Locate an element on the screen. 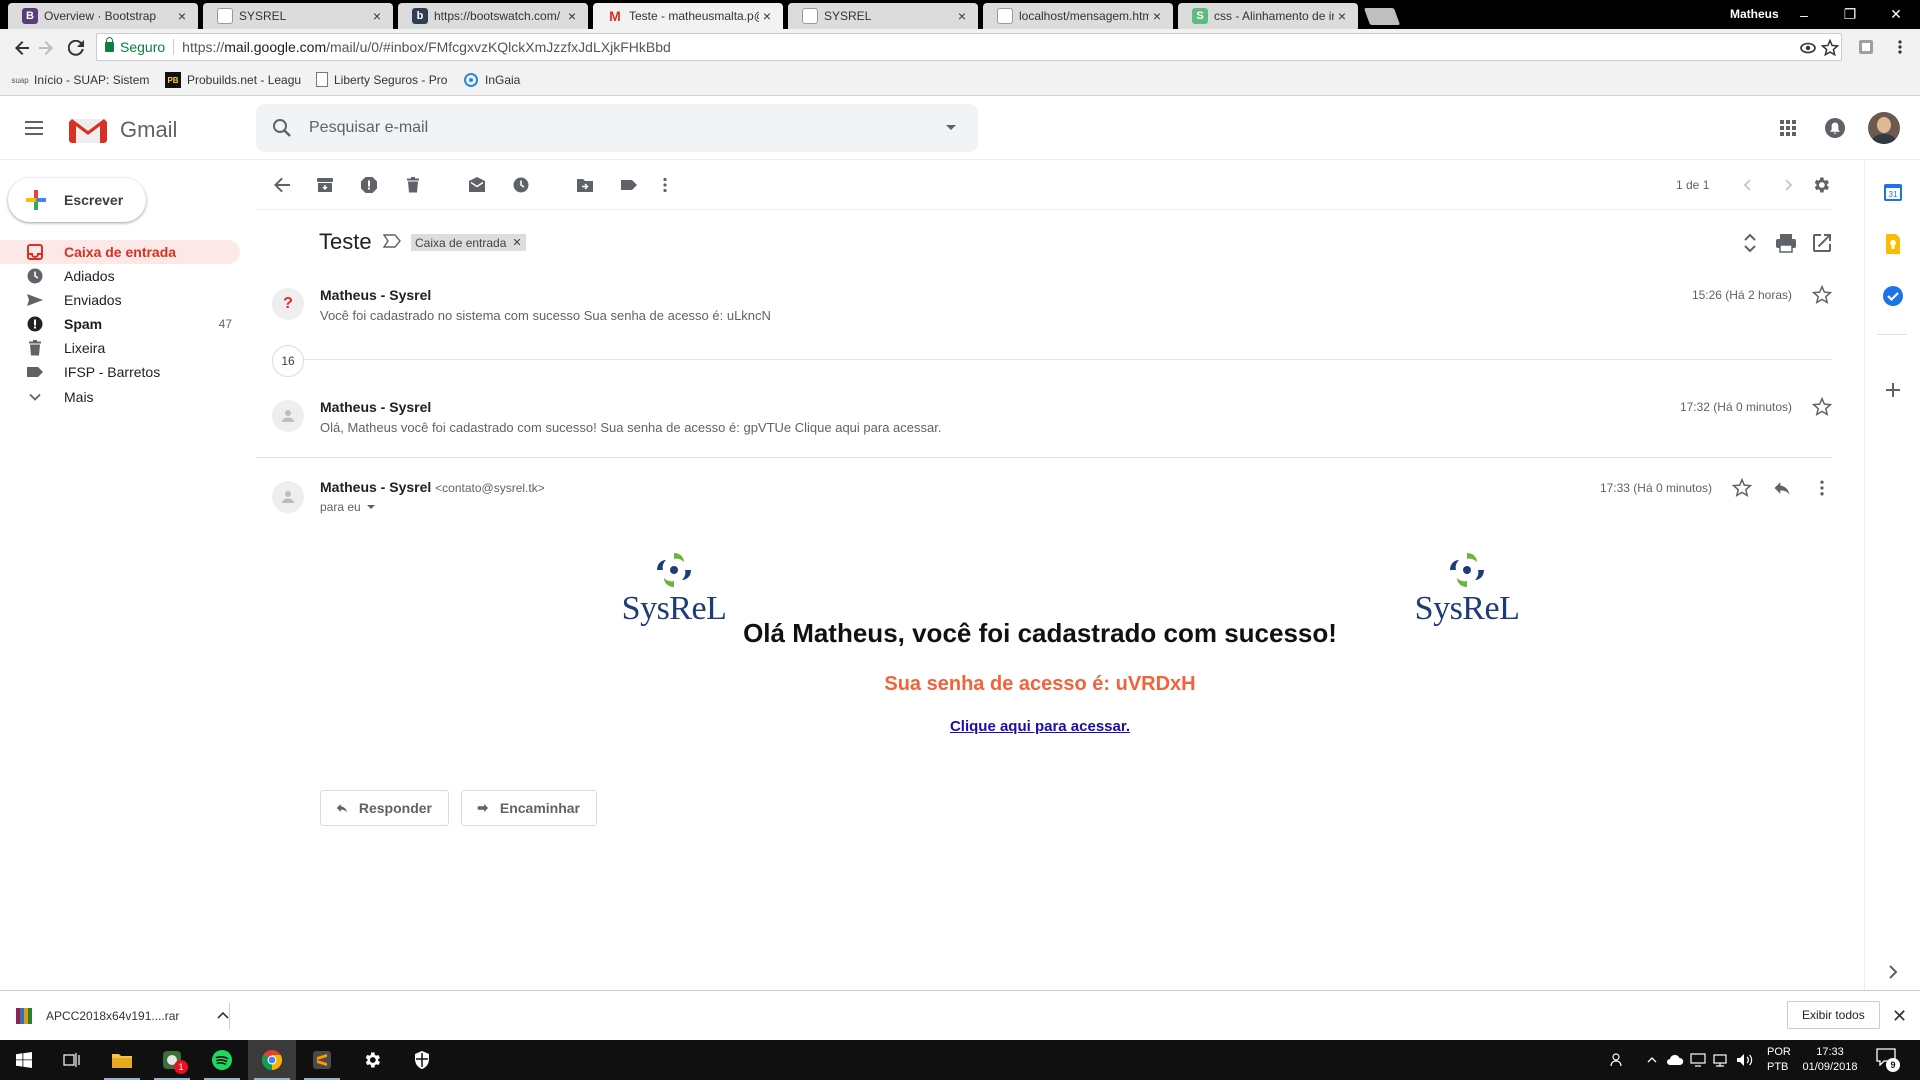  app-taskbar-button: 1 is located at coordinates (172, 1060).